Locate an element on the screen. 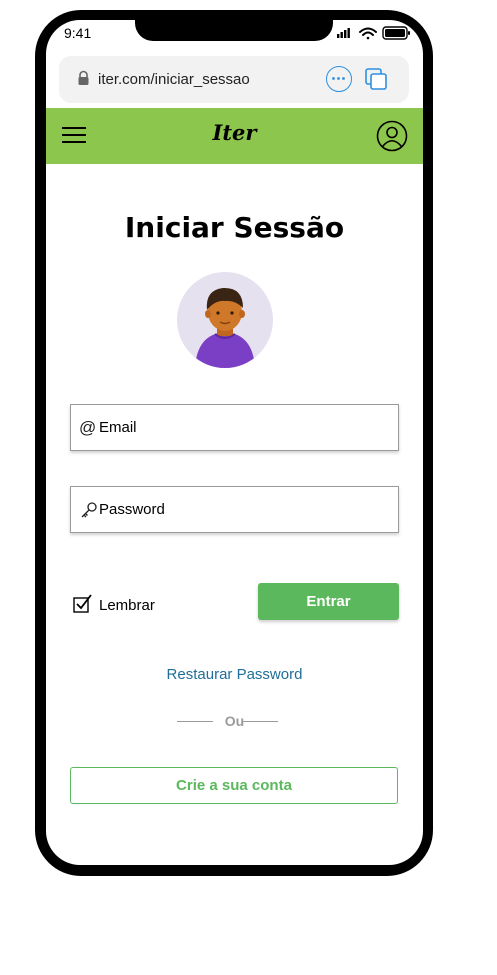 This screenshot has height=975, width=497. tabs-icon is located at coordinates (376, 79).